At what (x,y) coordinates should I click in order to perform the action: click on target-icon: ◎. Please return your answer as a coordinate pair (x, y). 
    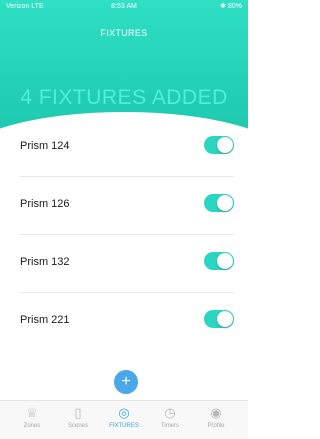
    Looking at the image, I should click on (124, 412).